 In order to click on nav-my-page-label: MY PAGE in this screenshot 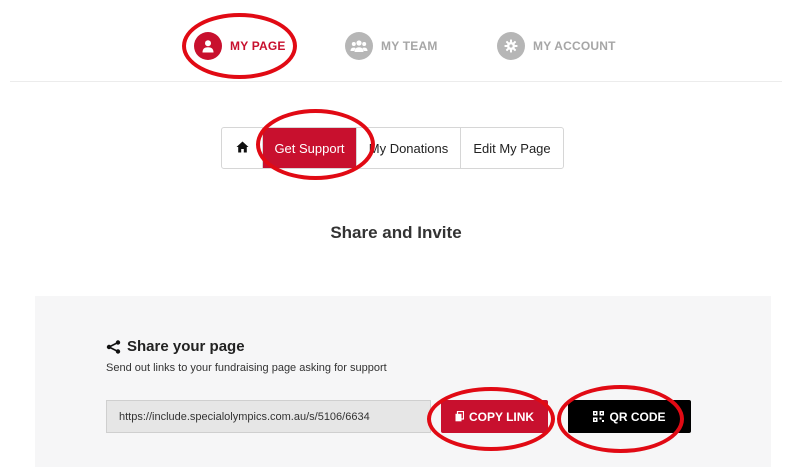, I will do `click(258, 46)`.